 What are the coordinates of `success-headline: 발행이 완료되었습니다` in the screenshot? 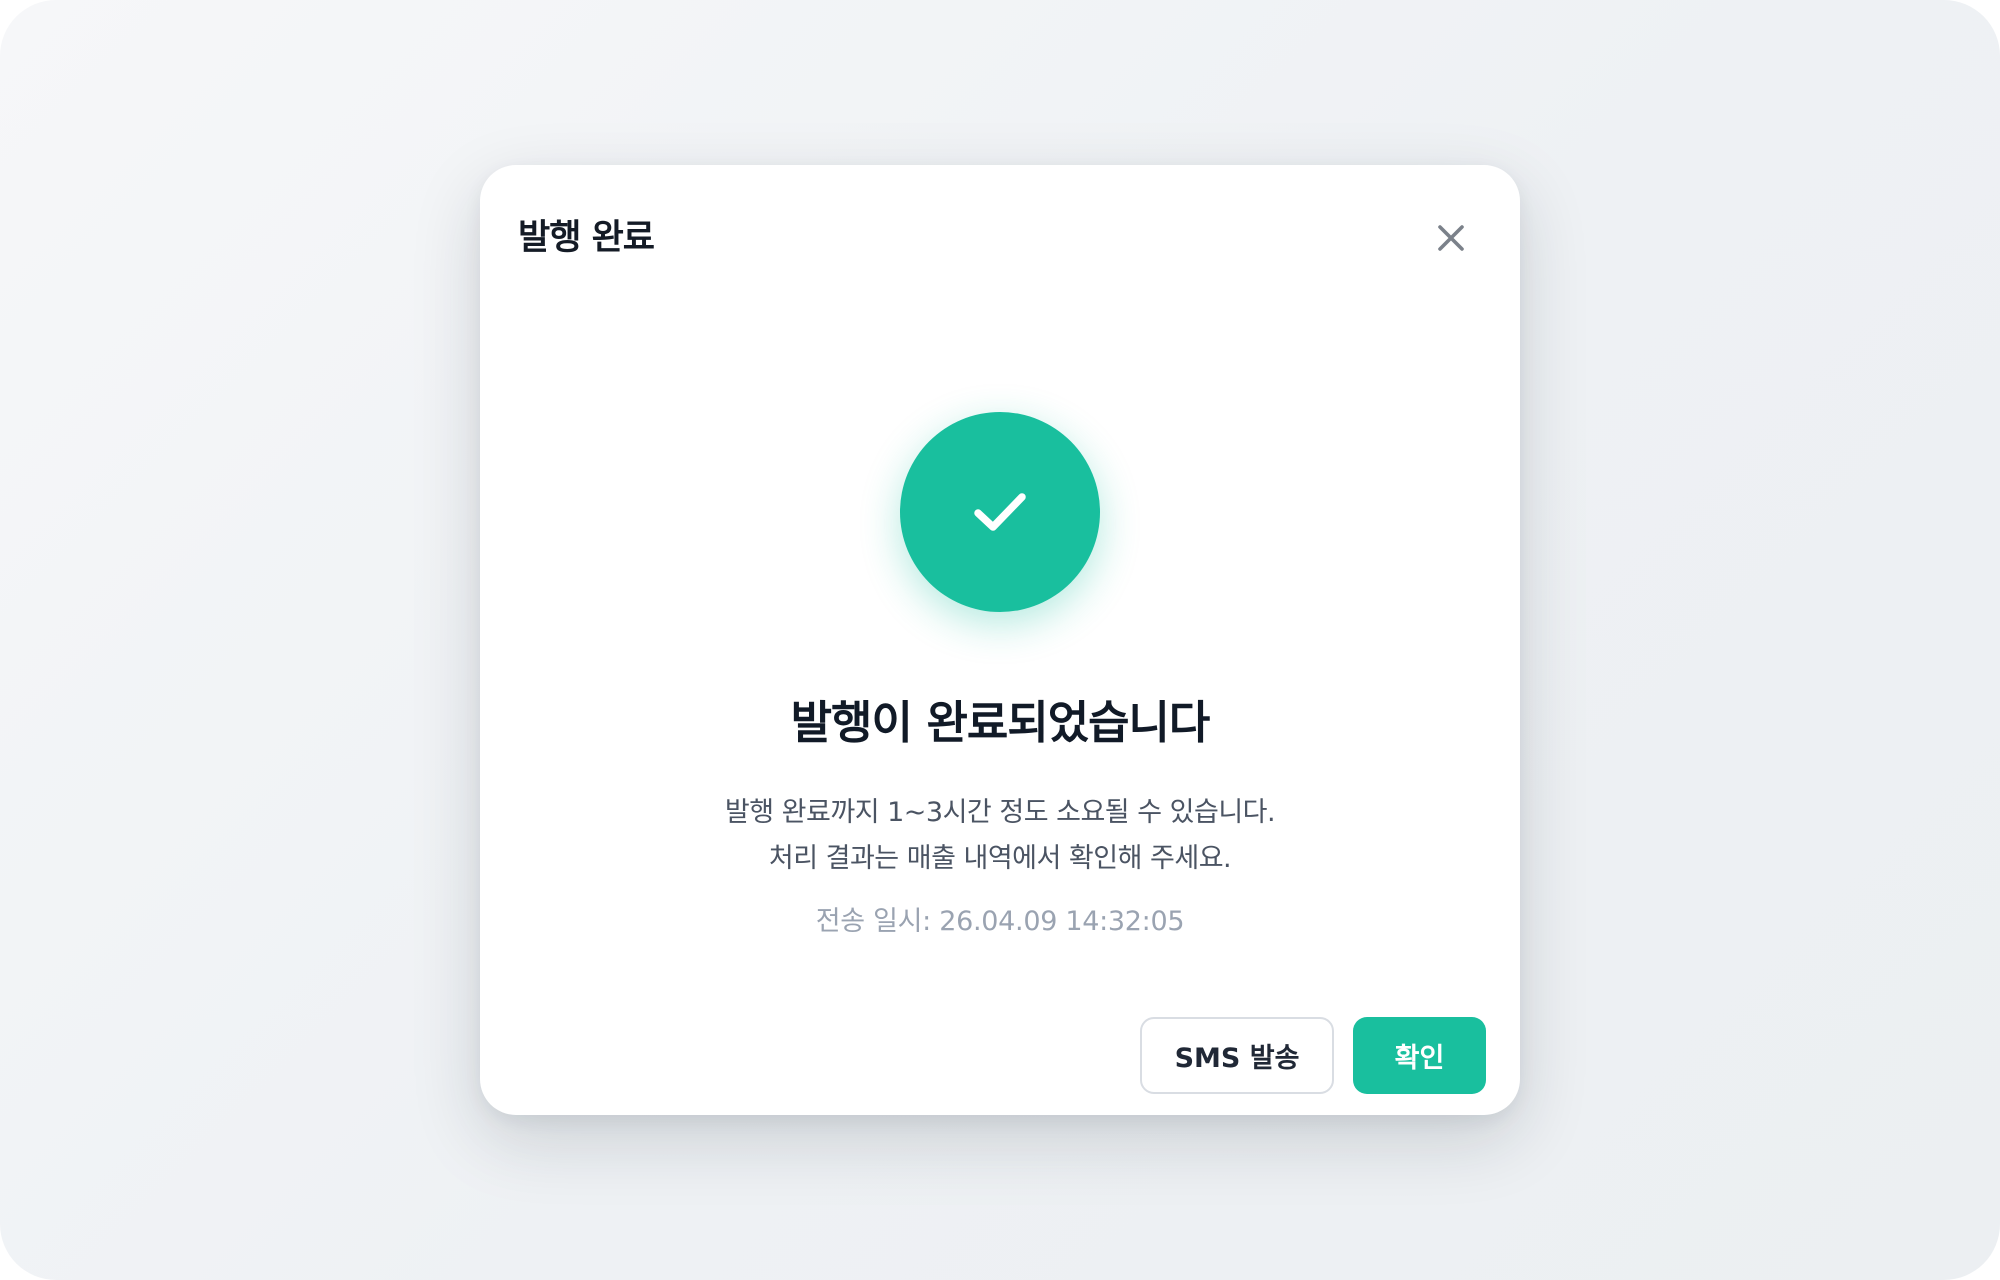 It's located at (1000, 722).